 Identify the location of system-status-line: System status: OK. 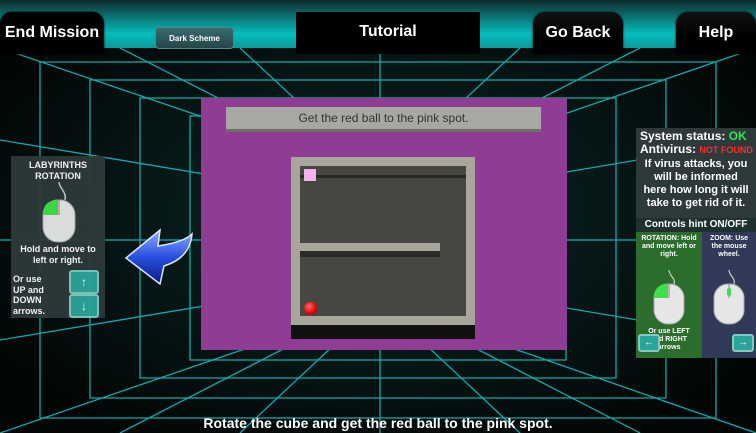
(693, 136).